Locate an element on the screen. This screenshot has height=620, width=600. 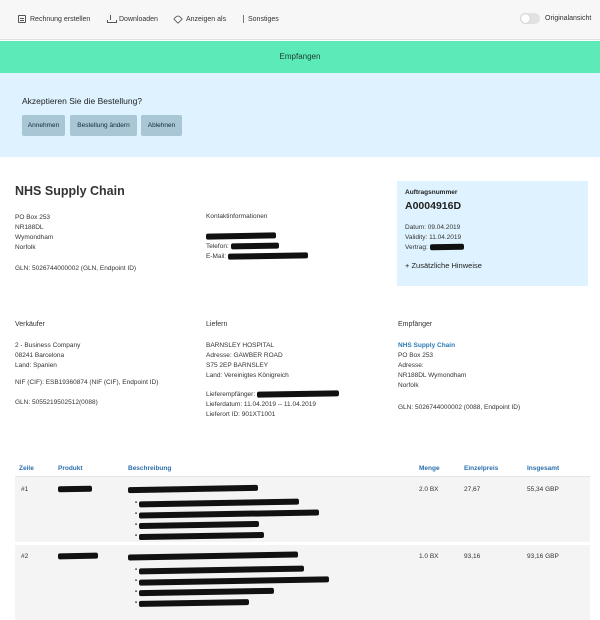
receiver-line: Adresse: is located at coordinates (432, 366).